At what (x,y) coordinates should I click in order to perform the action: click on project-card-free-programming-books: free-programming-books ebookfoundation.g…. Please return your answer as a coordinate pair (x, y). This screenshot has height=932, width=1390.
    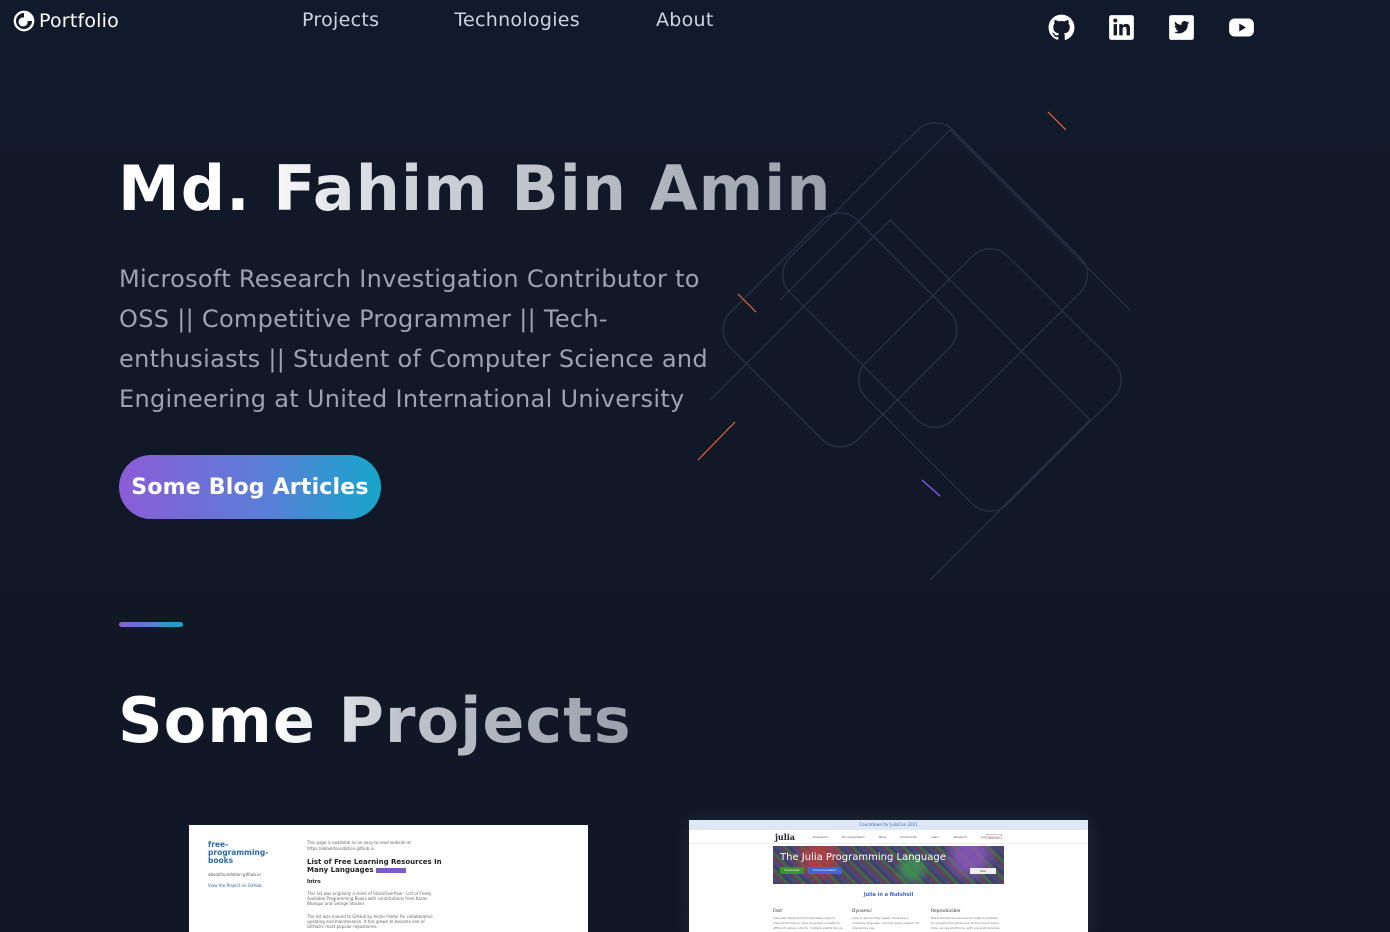
    Looking at the image, I should click on (388, 878).